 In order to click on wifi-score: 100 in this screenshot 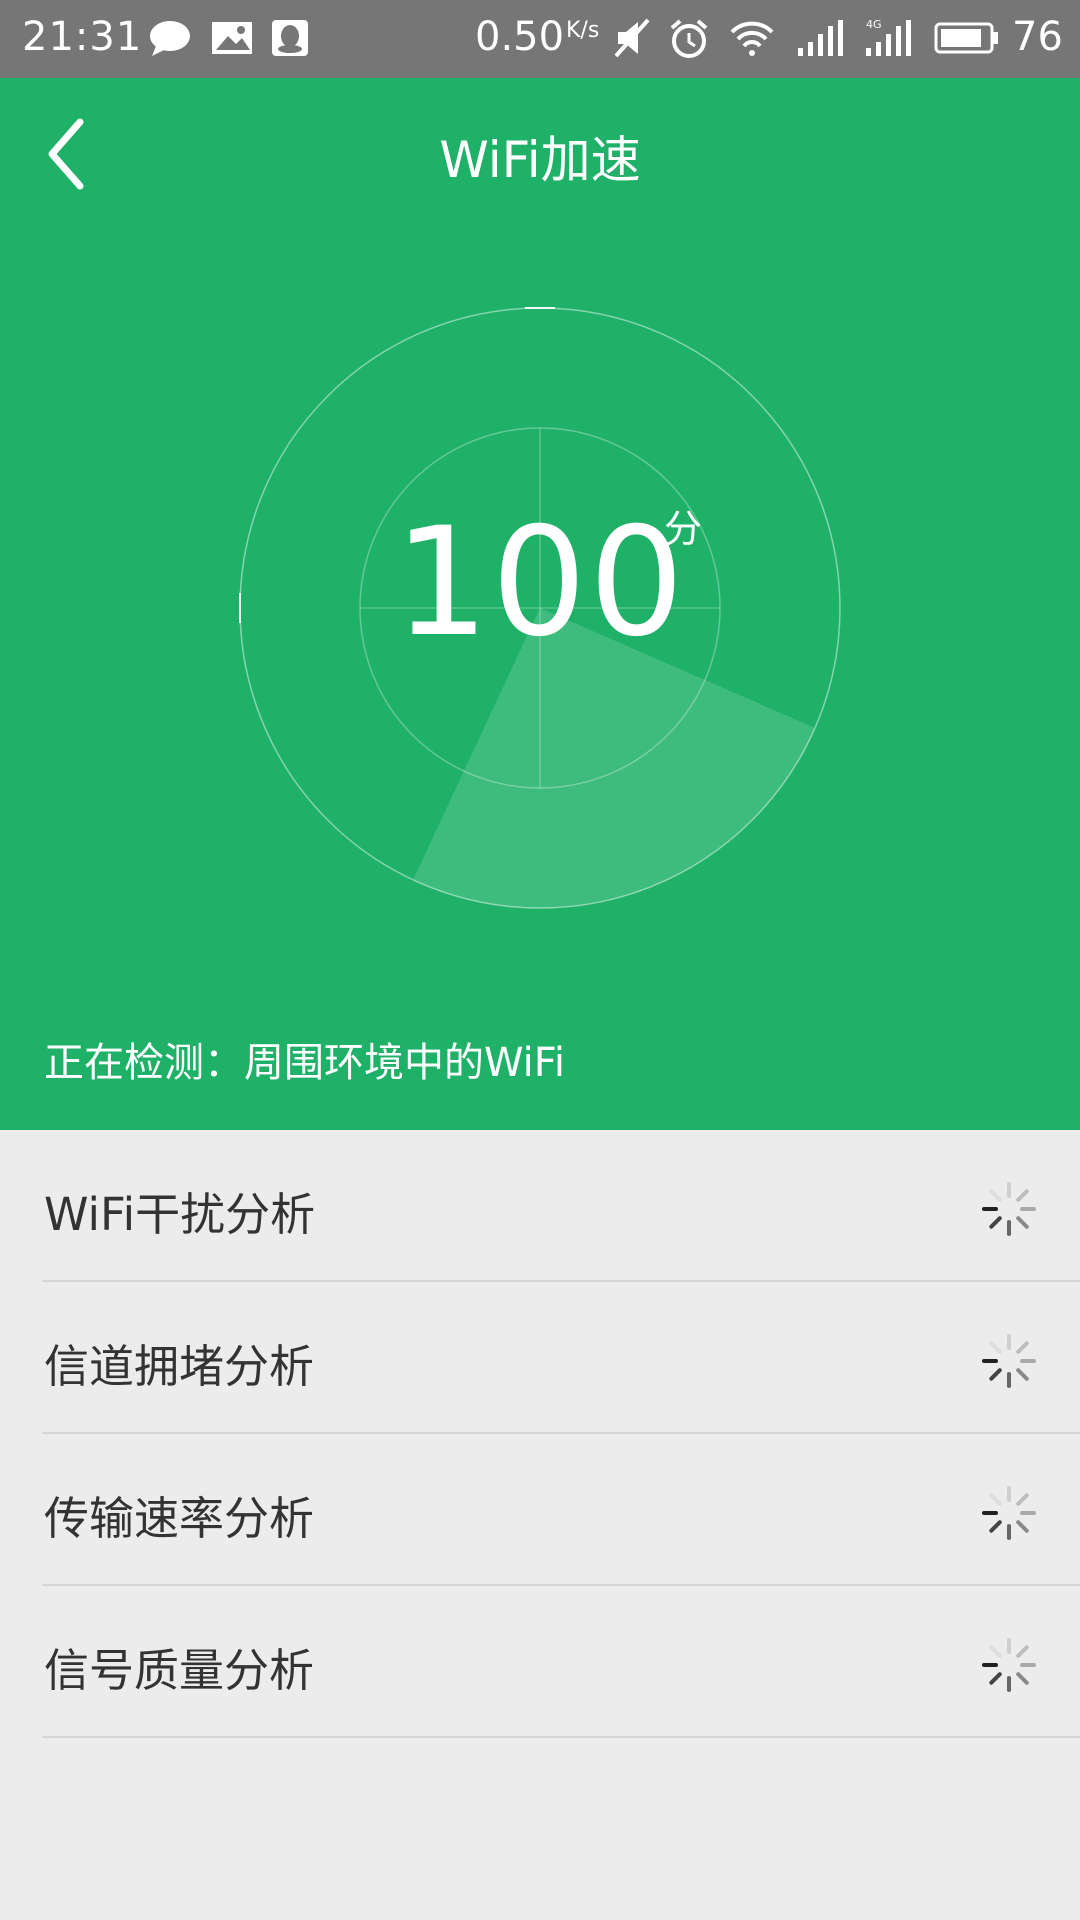, I will do `click(540, 583)`.